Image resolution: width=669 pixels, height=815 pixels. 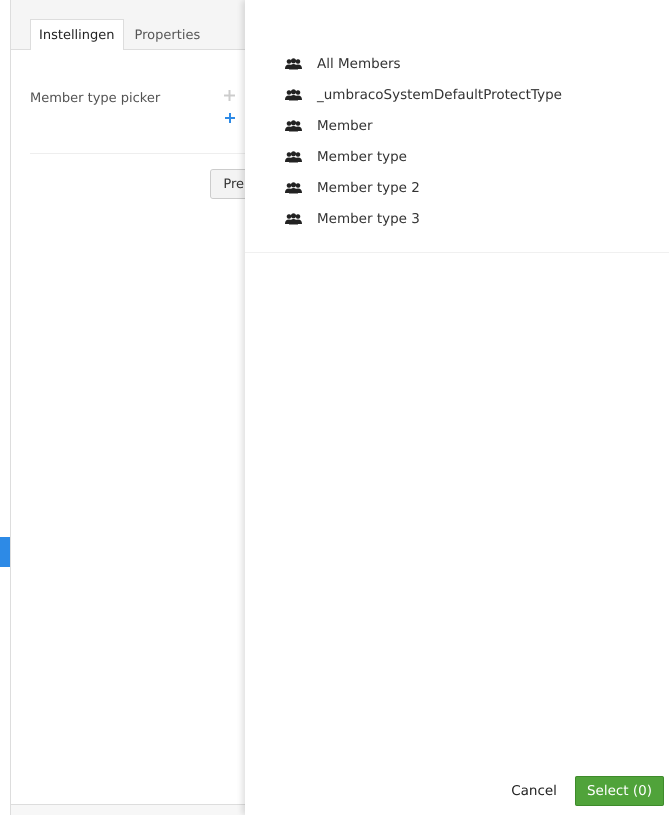 What do you see at coordinates (227, 184) in the screenshot?
I see `preview-button: Pre` at bounding box center [227, 184].